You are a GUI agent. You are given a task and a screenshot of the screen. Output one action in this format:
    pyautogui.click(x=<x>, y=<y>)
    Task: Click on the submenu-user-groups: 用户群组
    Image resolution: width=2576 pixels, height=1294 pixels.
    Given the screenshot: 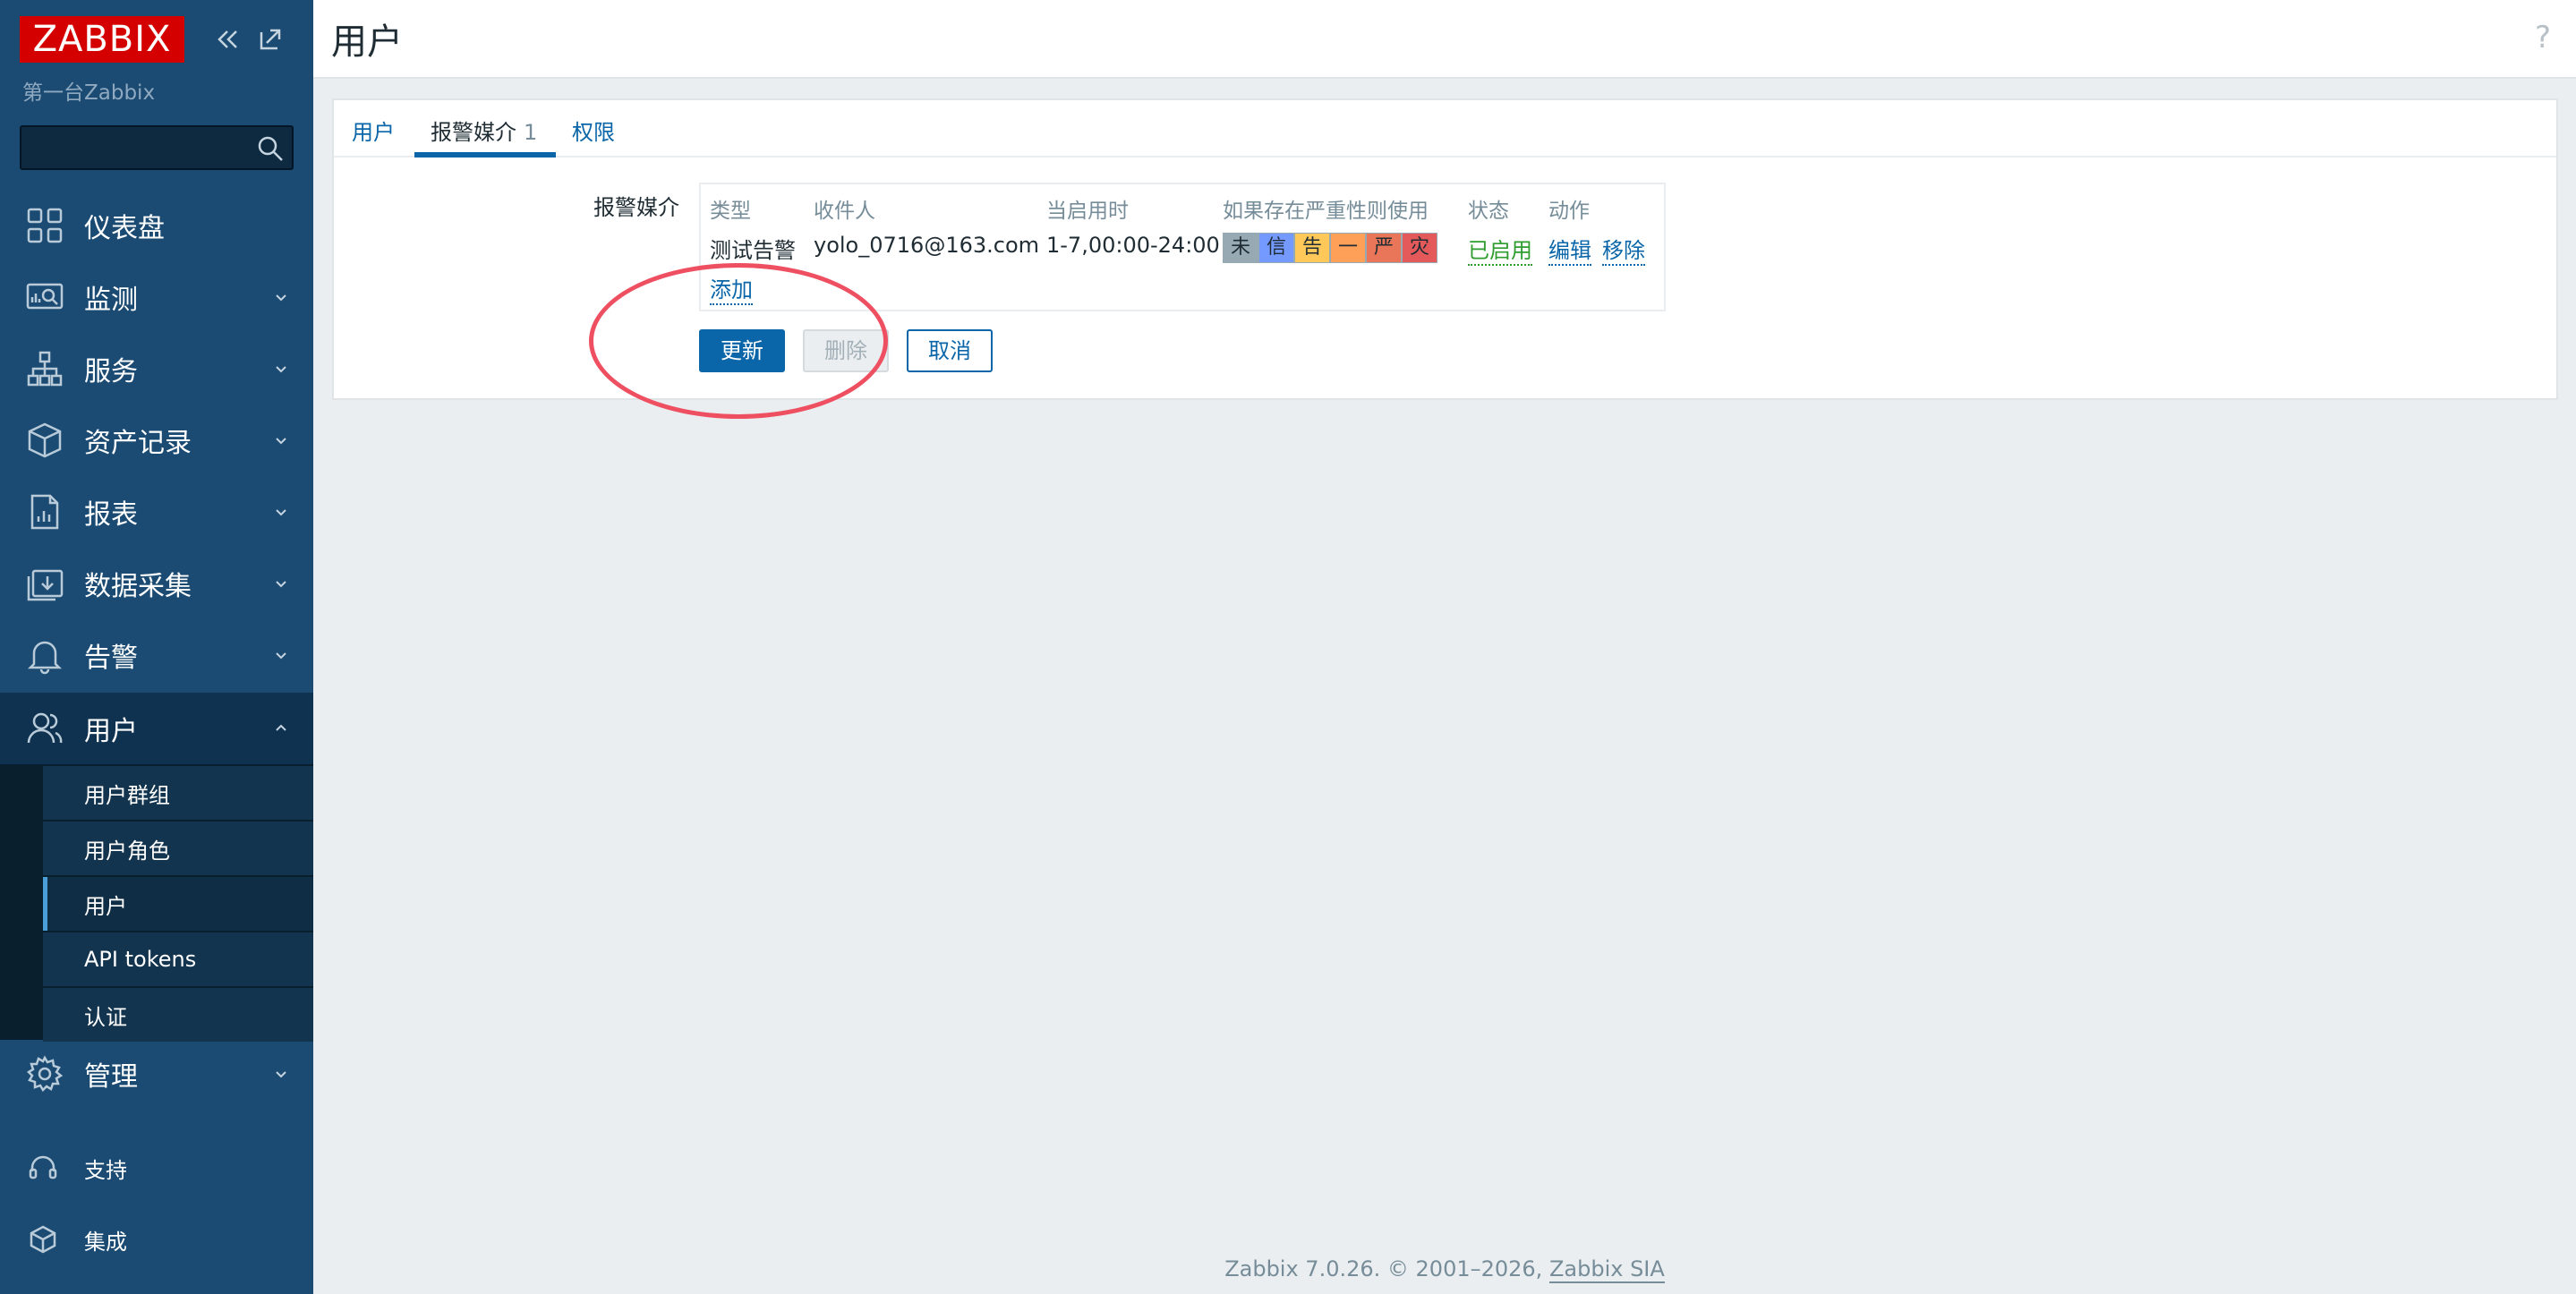 What is the action you would take?
    pyautogui.click(x=178, y=793)
    